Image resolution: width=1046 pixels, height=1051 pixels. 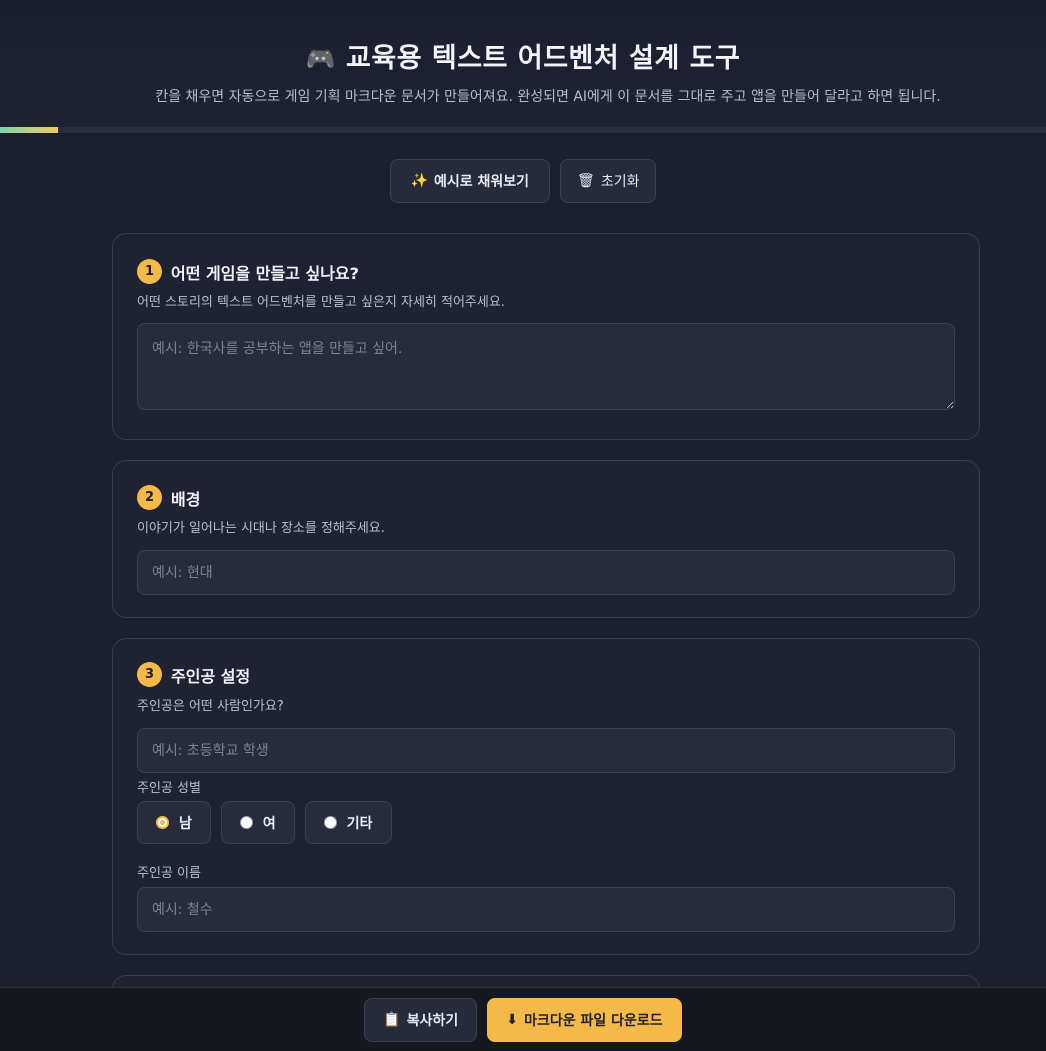 I want to click on reset-button: 🗑 초기화, so click(x=608, y=181).